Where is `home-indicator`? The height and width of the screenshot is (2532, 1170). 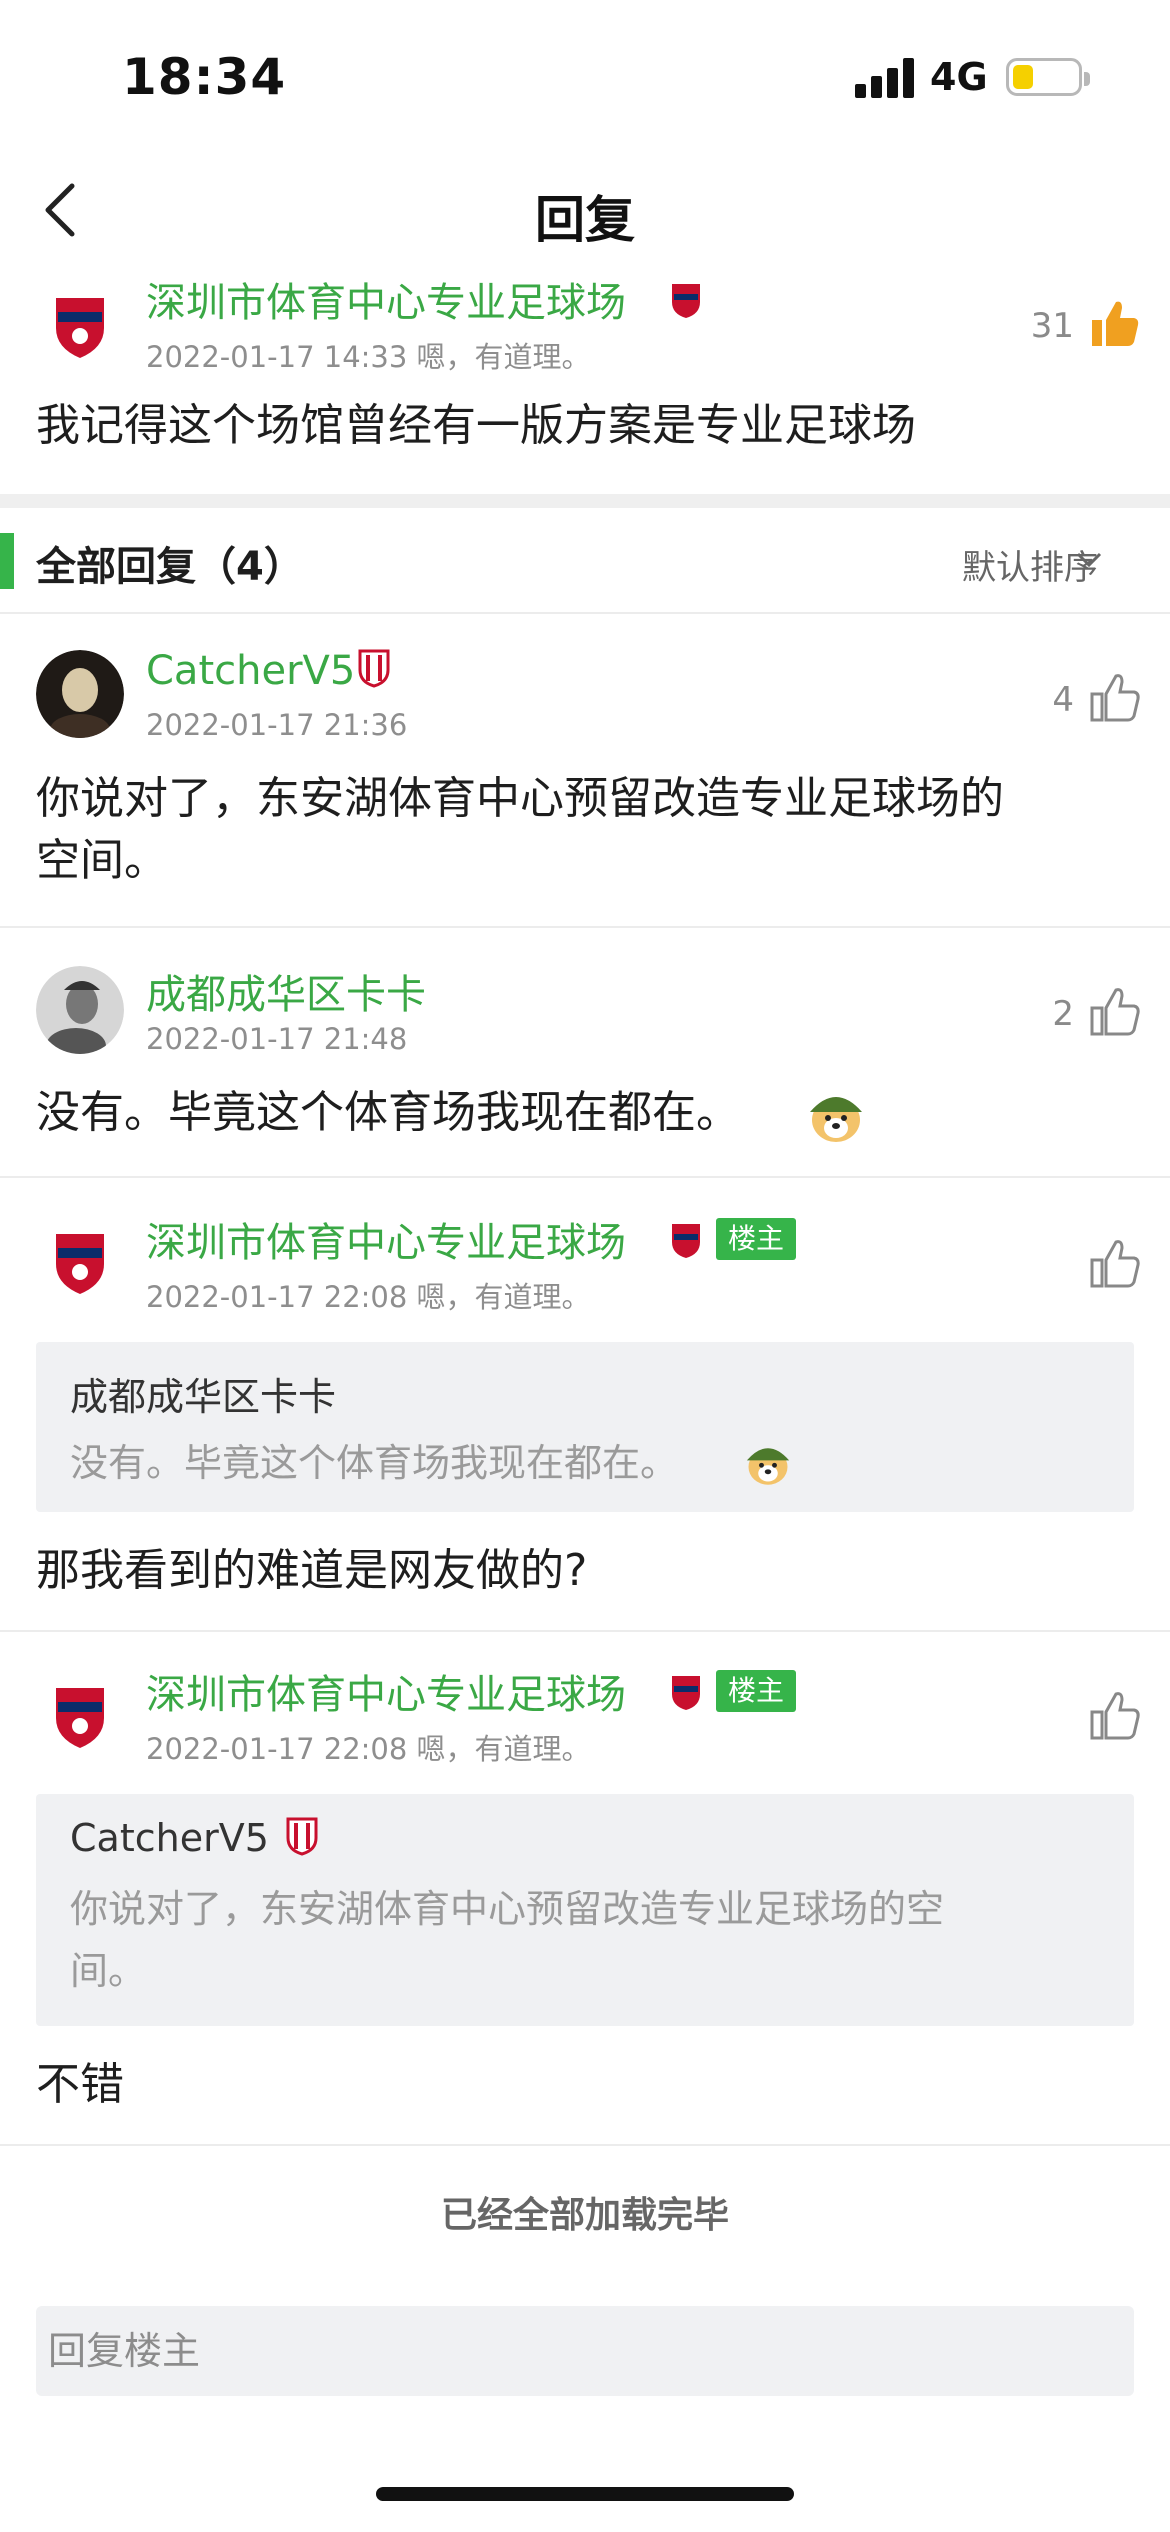 home-indicator is located at coordinates (585, 2494).